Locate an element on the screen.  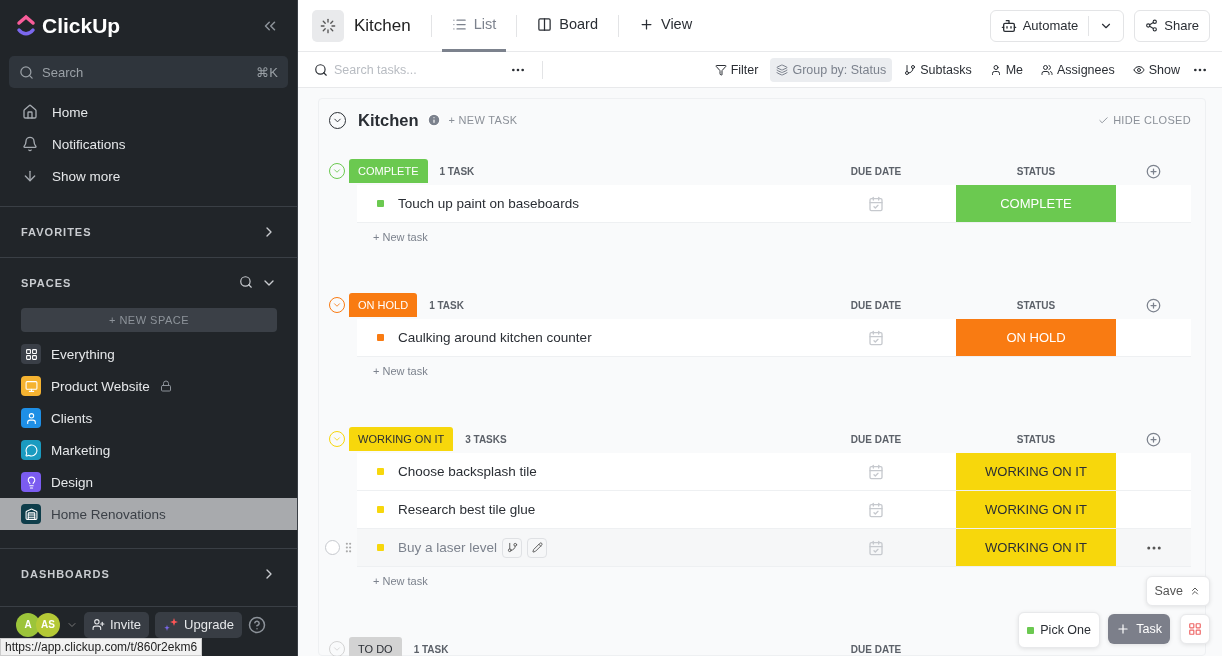
robot-icon is located at coordinates (1008, 25).